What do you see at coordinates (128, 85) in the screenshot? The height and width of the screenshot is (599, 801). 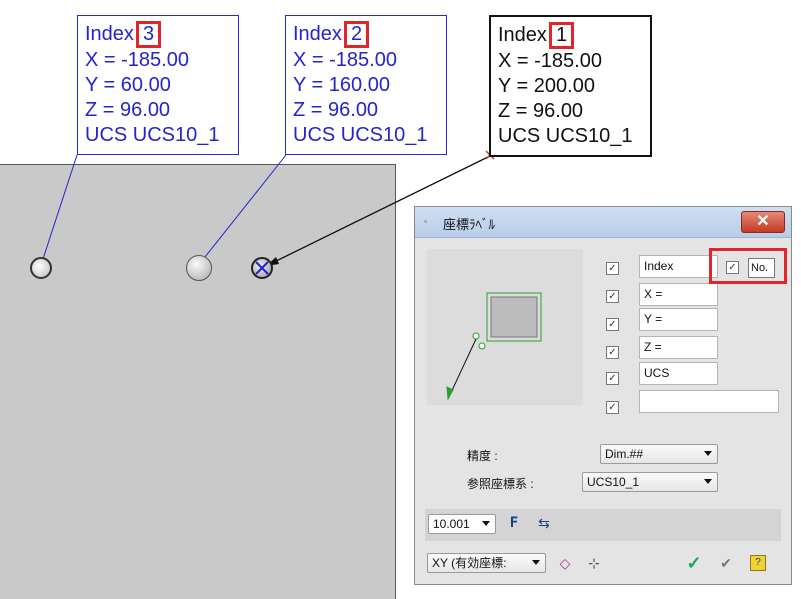 I see `y-value: Y = 60.00` at bounding box center [128, 85].